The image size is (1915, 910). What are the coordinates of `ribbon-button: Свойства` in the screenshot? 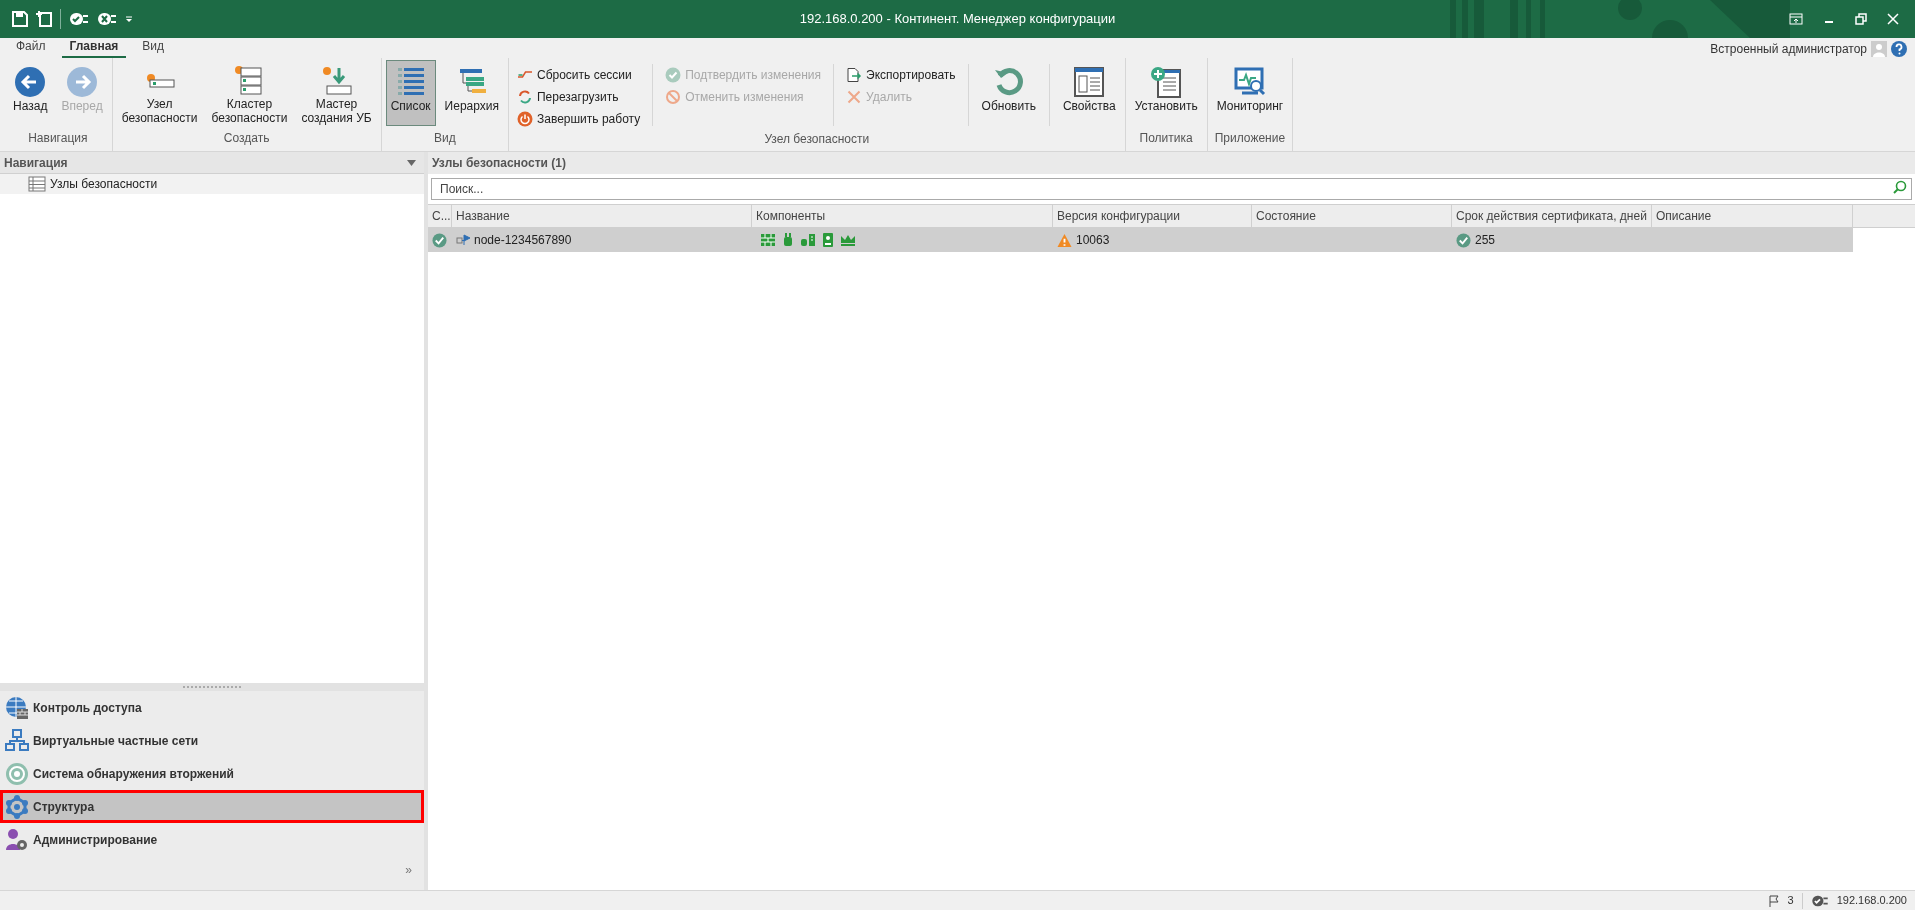 It's located at (1089, 93).